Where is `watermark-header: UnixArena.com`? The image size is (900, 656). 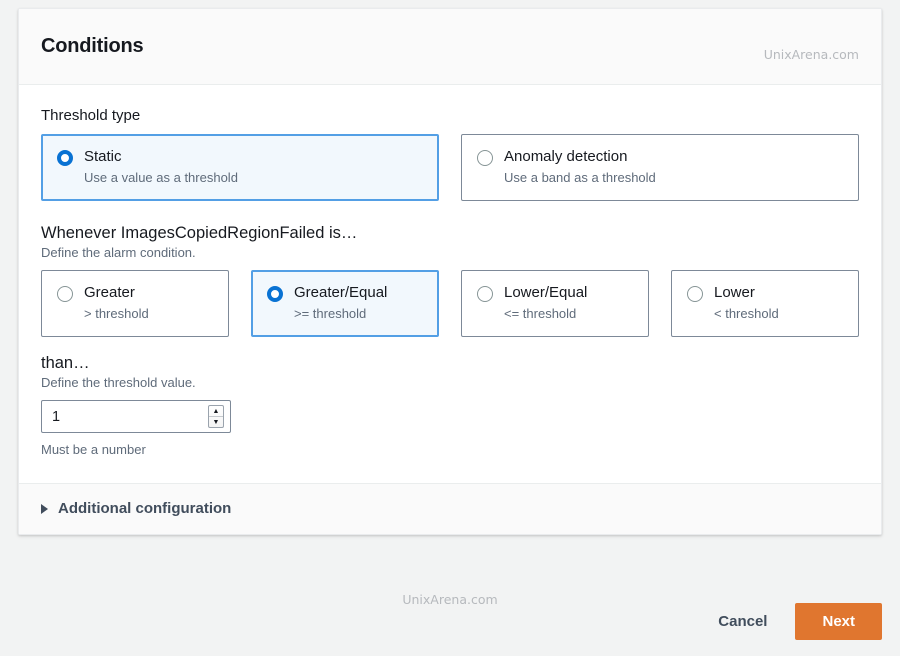 watermark-header: UnixArena.com is located at coordinates (811, 54).